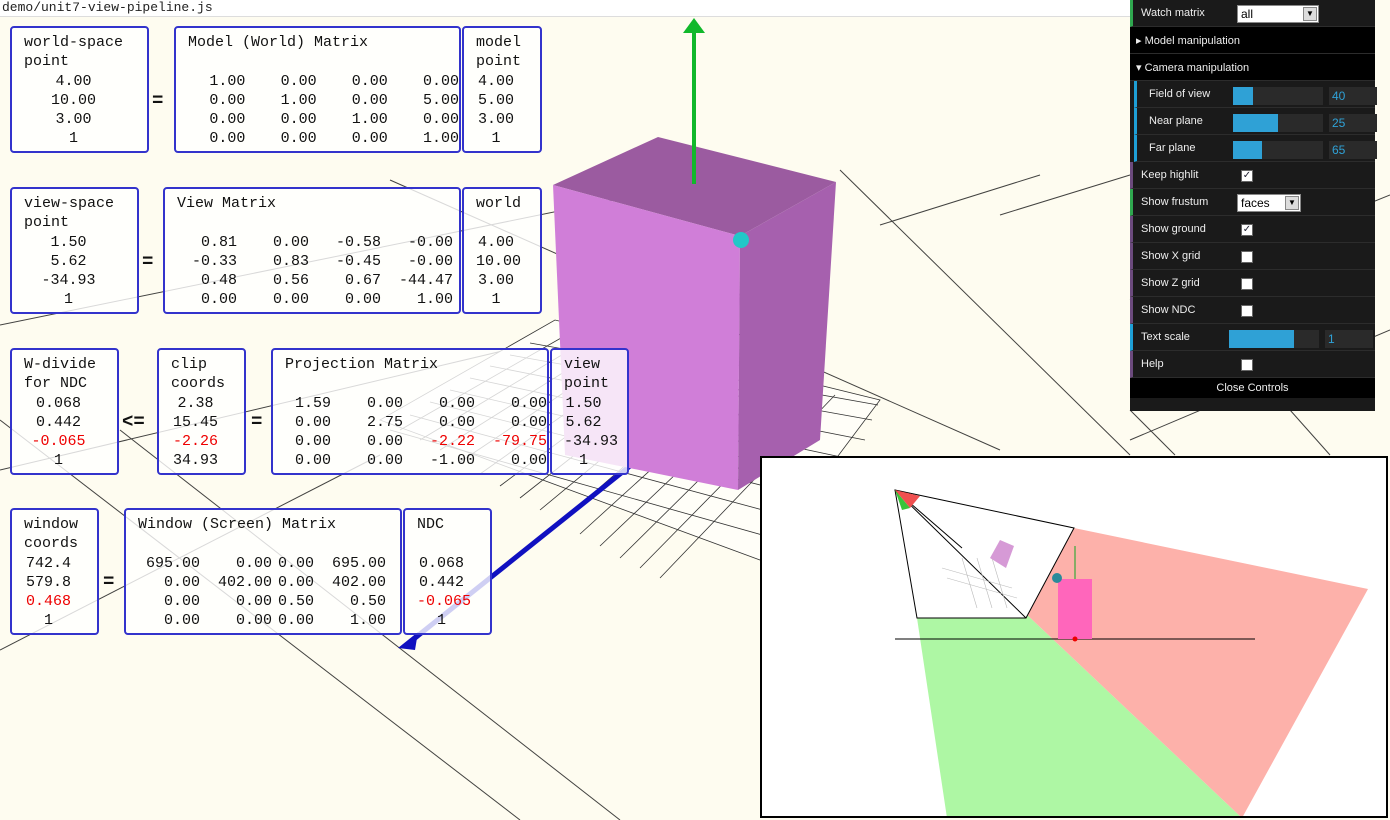  I want to click on world-point-box: world 4.00 10.00 3.00 1, so click(502, 250).